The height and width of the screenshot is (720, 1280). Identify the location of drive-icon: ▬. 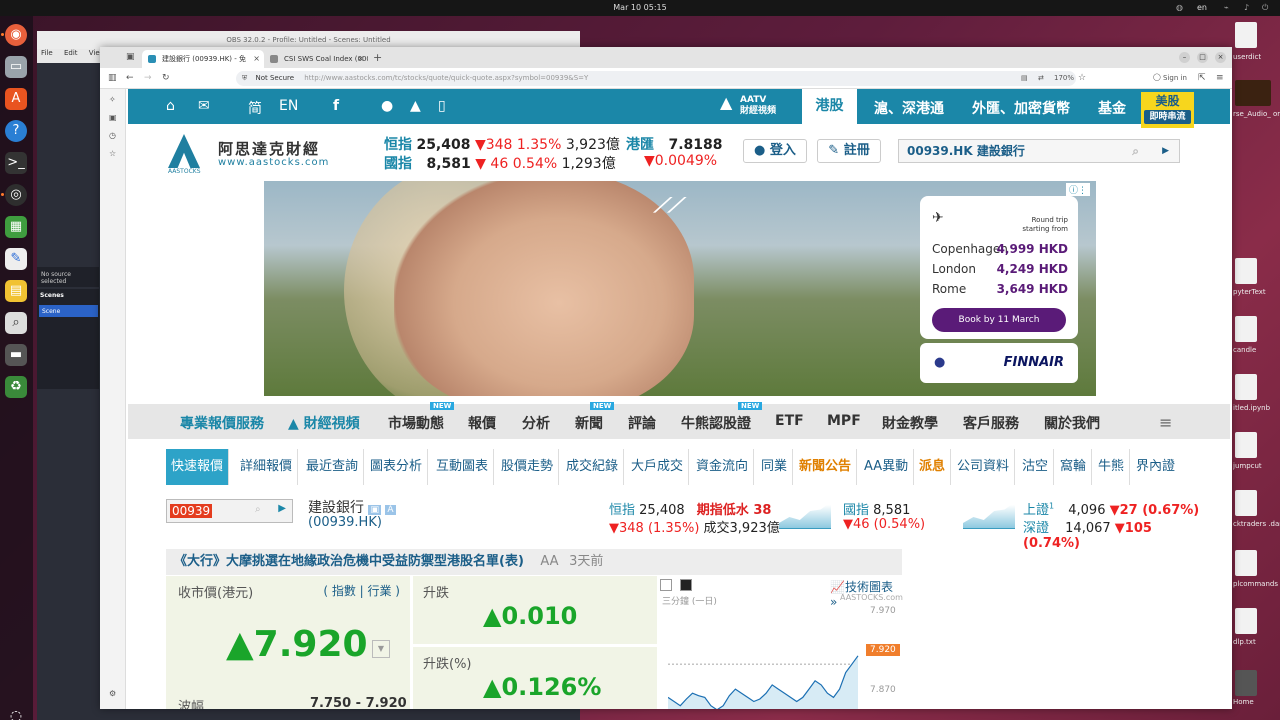
(16, 355).